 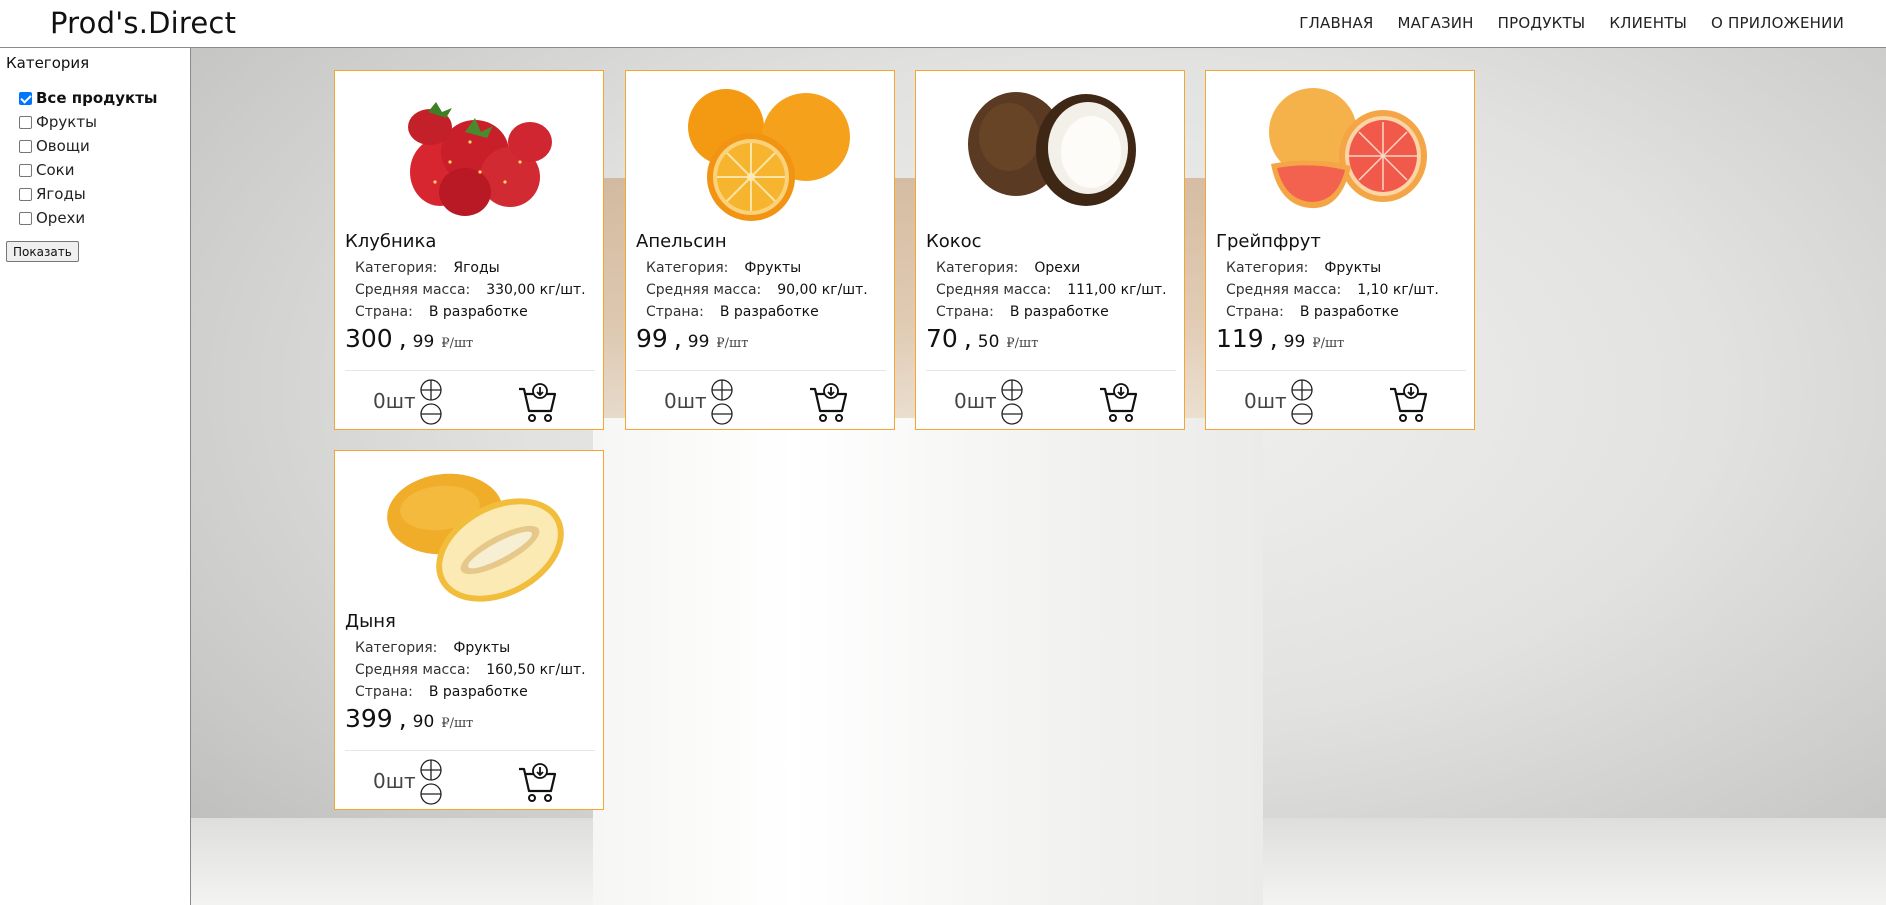 What do you see at coordinates (66, 122) in the screenshot?
I see `filter-label: Фрукты` at bounding box center [66, 122].